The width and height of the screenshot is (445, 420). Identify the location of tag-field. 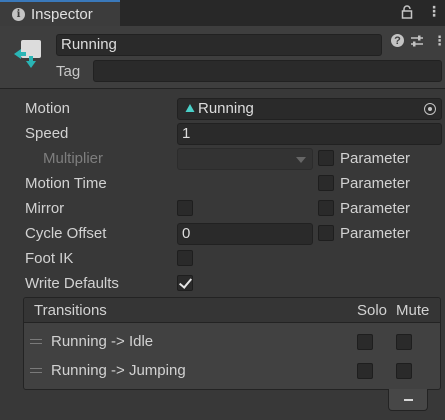
(267, 71).